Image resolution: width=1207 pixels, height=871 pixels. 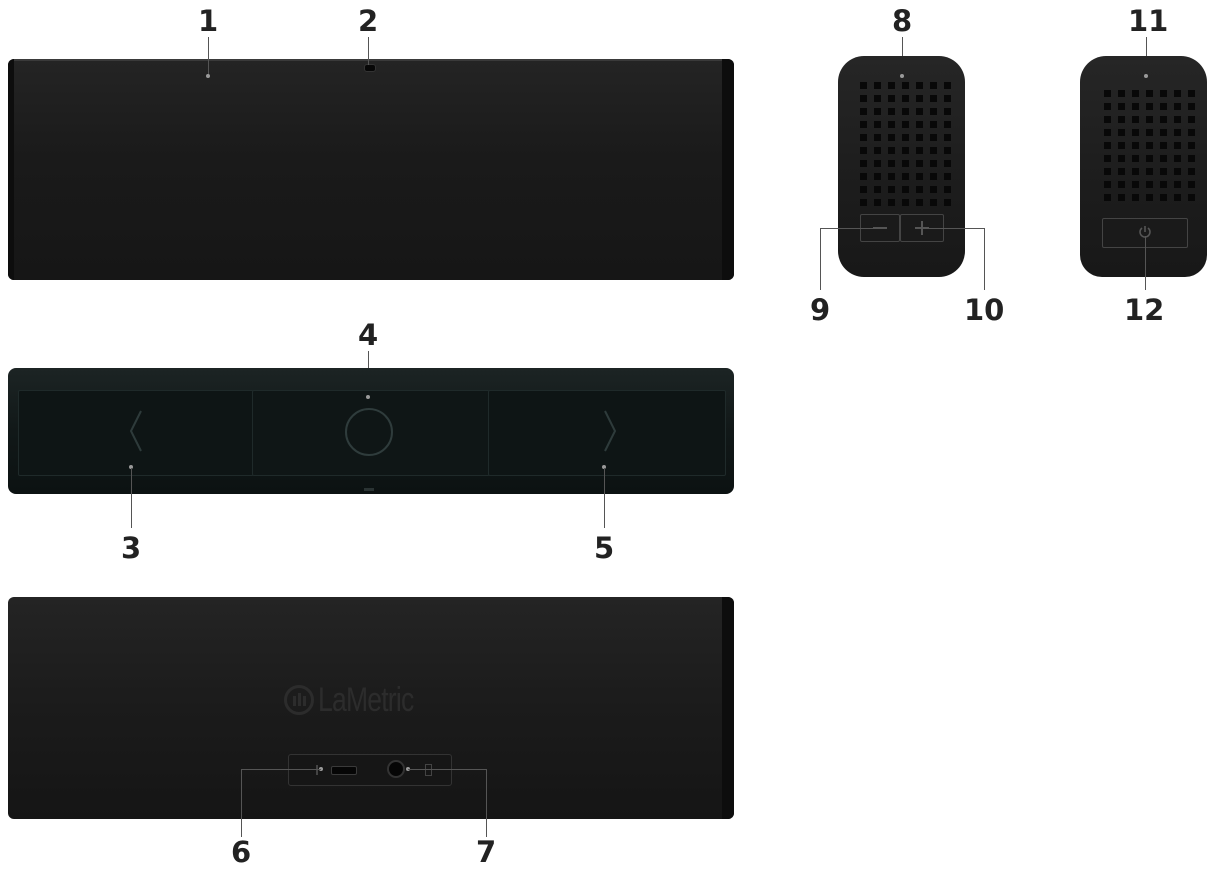 I want to click on speaker-side-view-left, so click(x=901, y=166).